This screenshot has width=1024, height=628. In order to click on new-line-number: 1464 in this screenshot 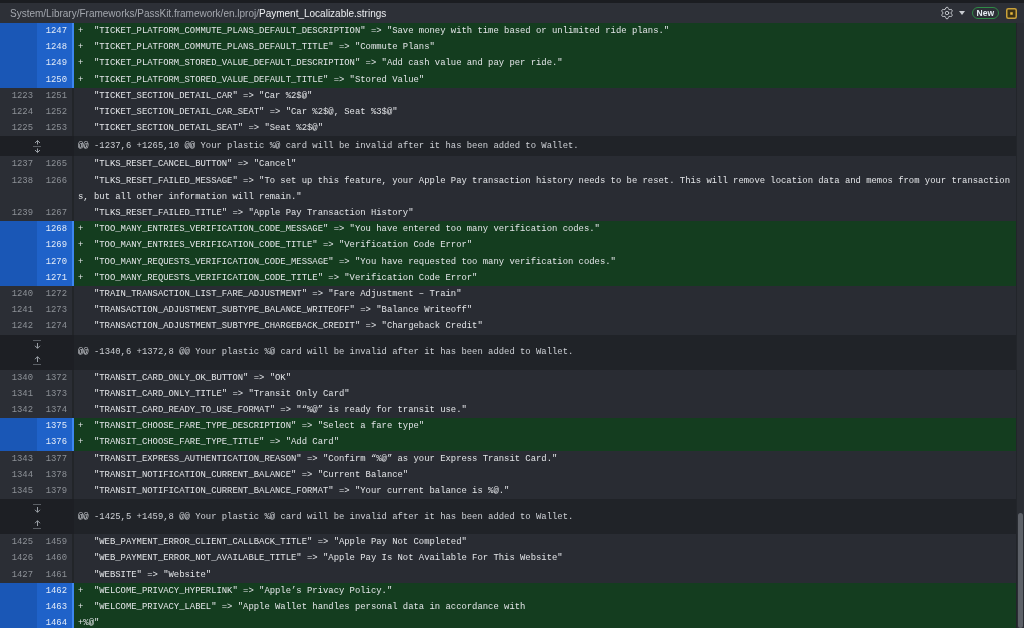, I will do `click(55, 621)`.